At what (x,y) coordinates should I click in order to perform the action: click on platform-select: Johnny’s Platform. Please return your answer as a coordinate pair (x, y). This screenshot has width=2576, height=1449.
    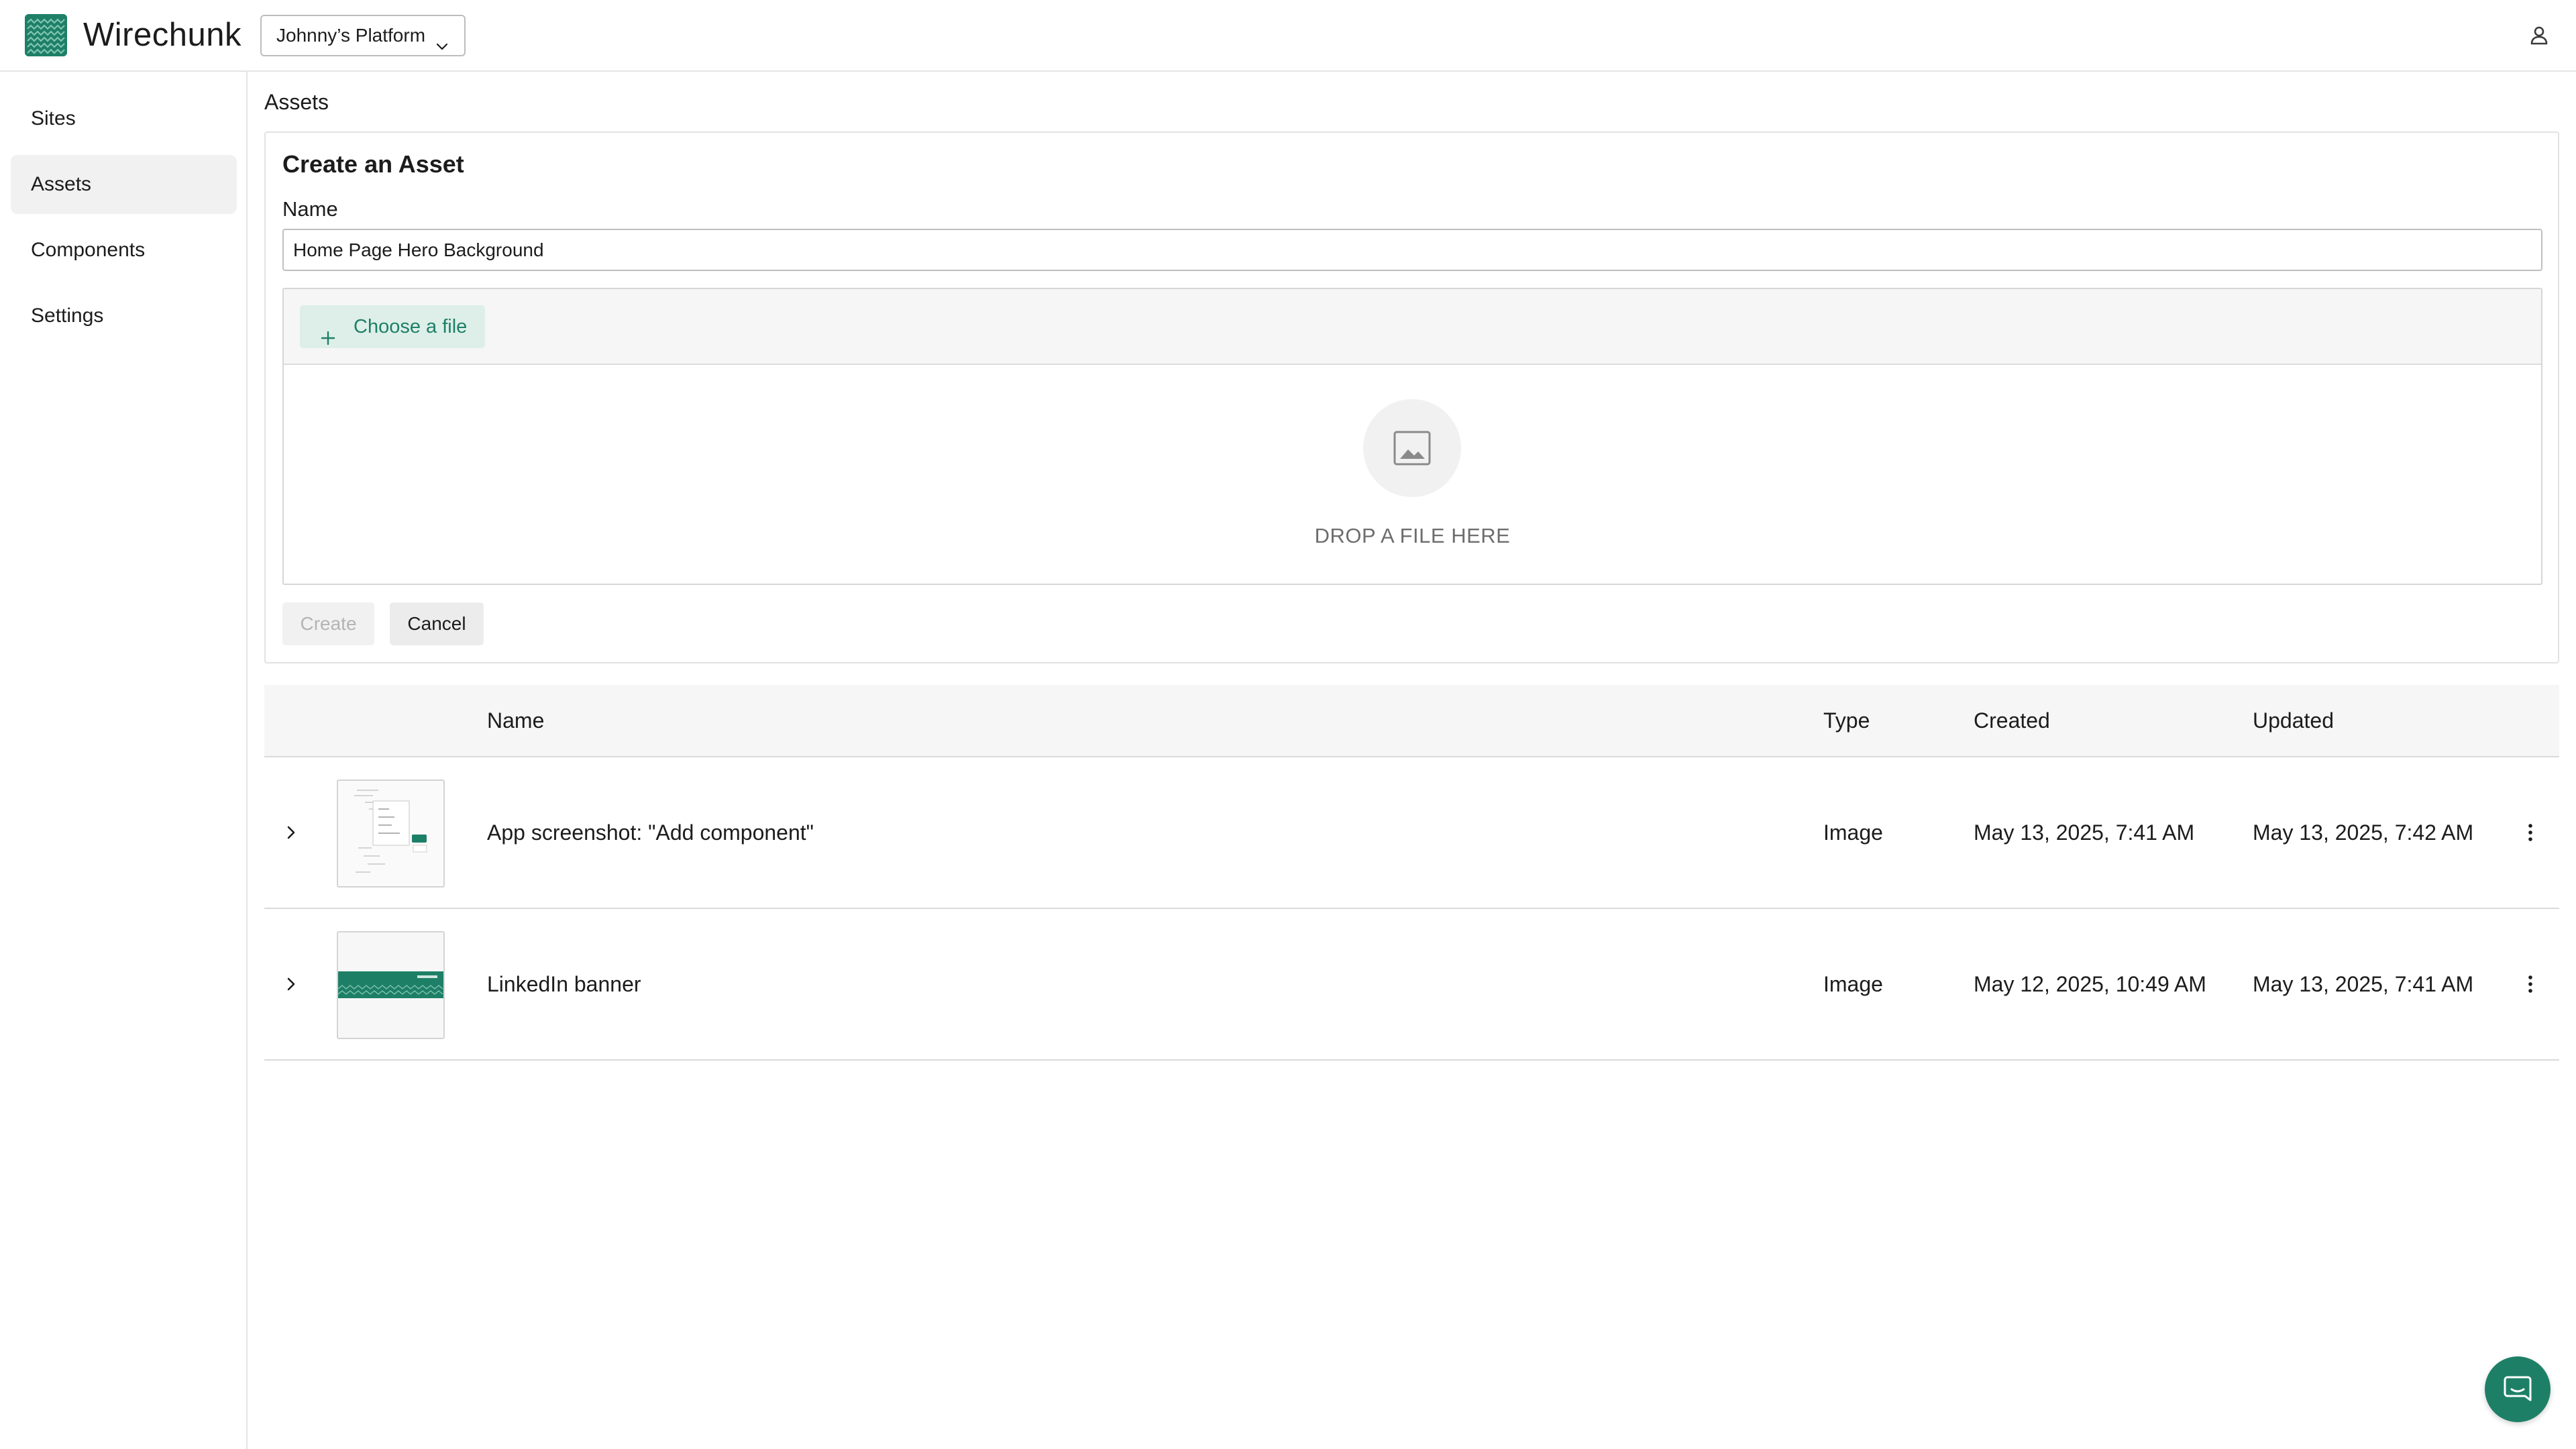
    Looking at the image, I should click on (363, 35).